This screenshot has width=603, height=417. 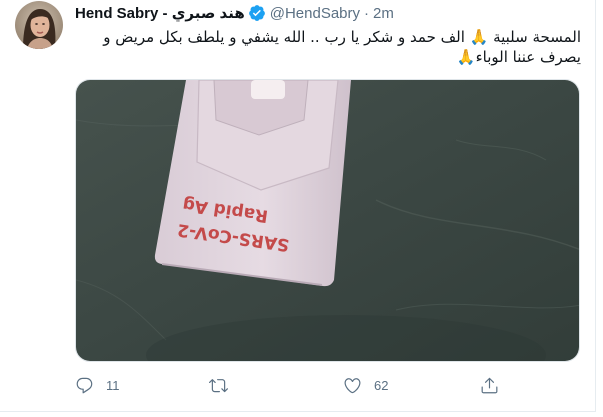 I want to click on like-count: 62, so click(x=381, y=385).